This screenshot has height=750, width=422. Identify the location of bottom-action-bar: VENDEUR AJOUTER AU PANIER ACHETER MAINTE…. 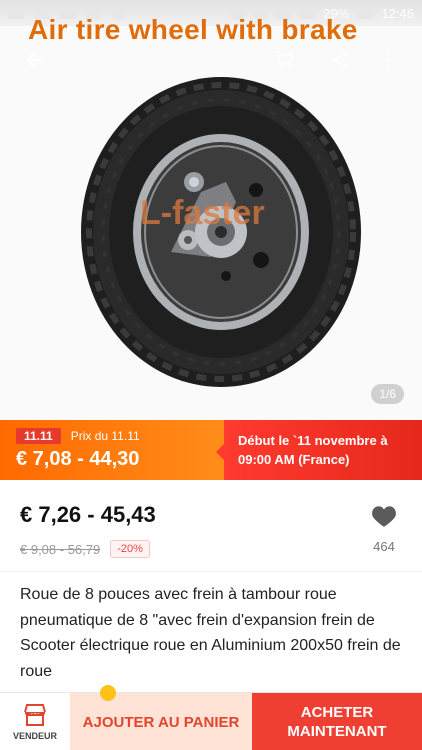
(211, 717).